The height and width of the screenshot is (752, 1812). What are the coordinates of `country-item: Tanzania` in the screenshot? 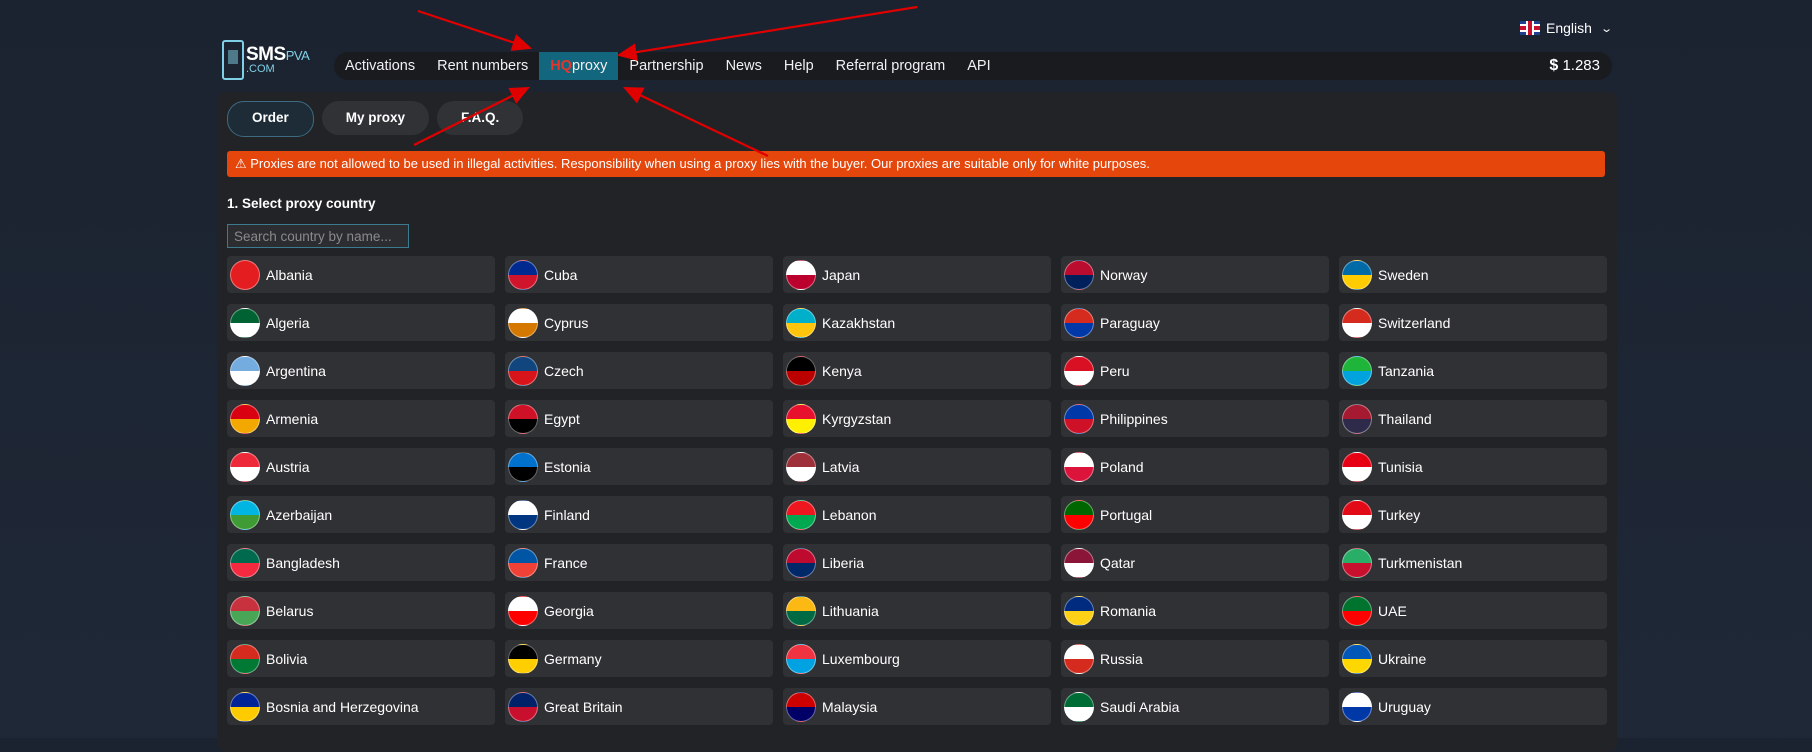 It's located at (1473, 370).